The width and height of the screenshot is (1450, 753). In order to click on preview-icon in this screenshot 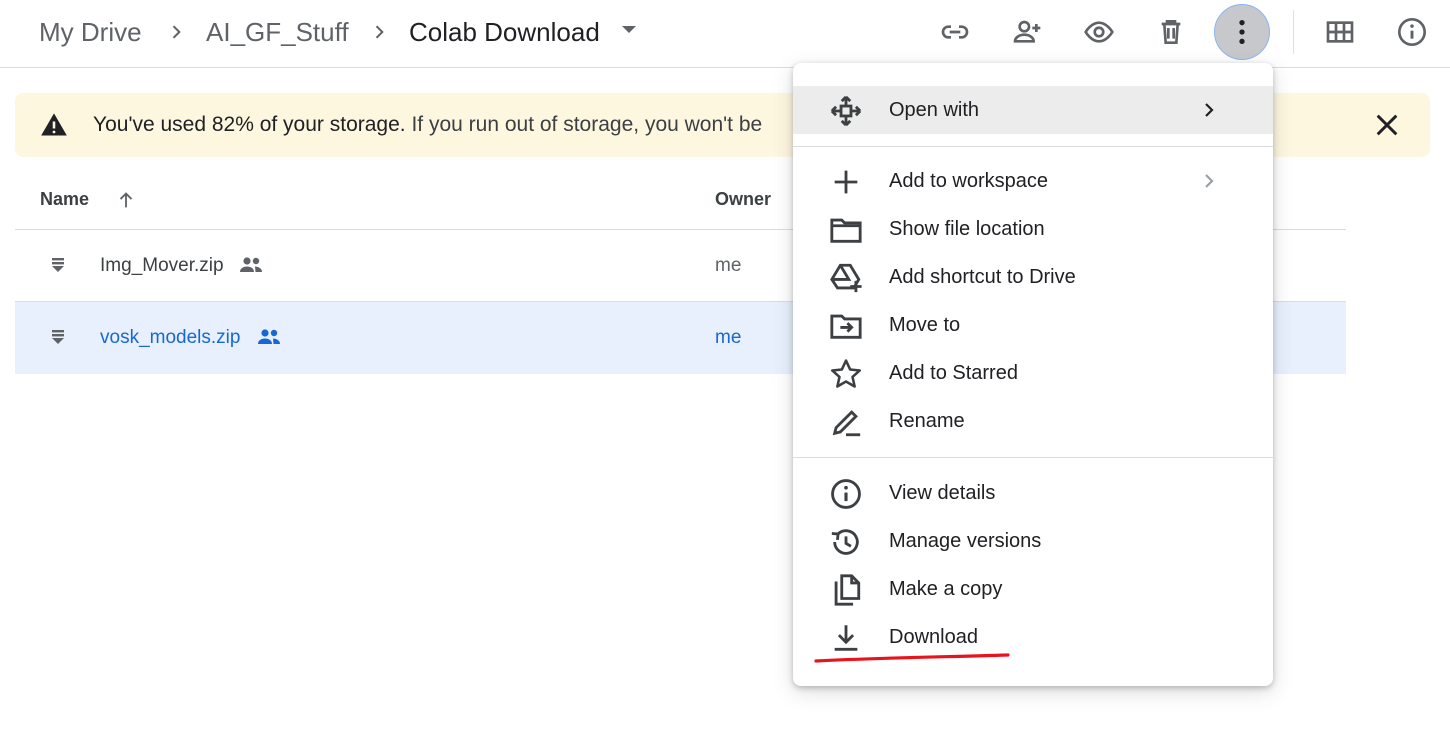, I will do `click(1099, 32)`.